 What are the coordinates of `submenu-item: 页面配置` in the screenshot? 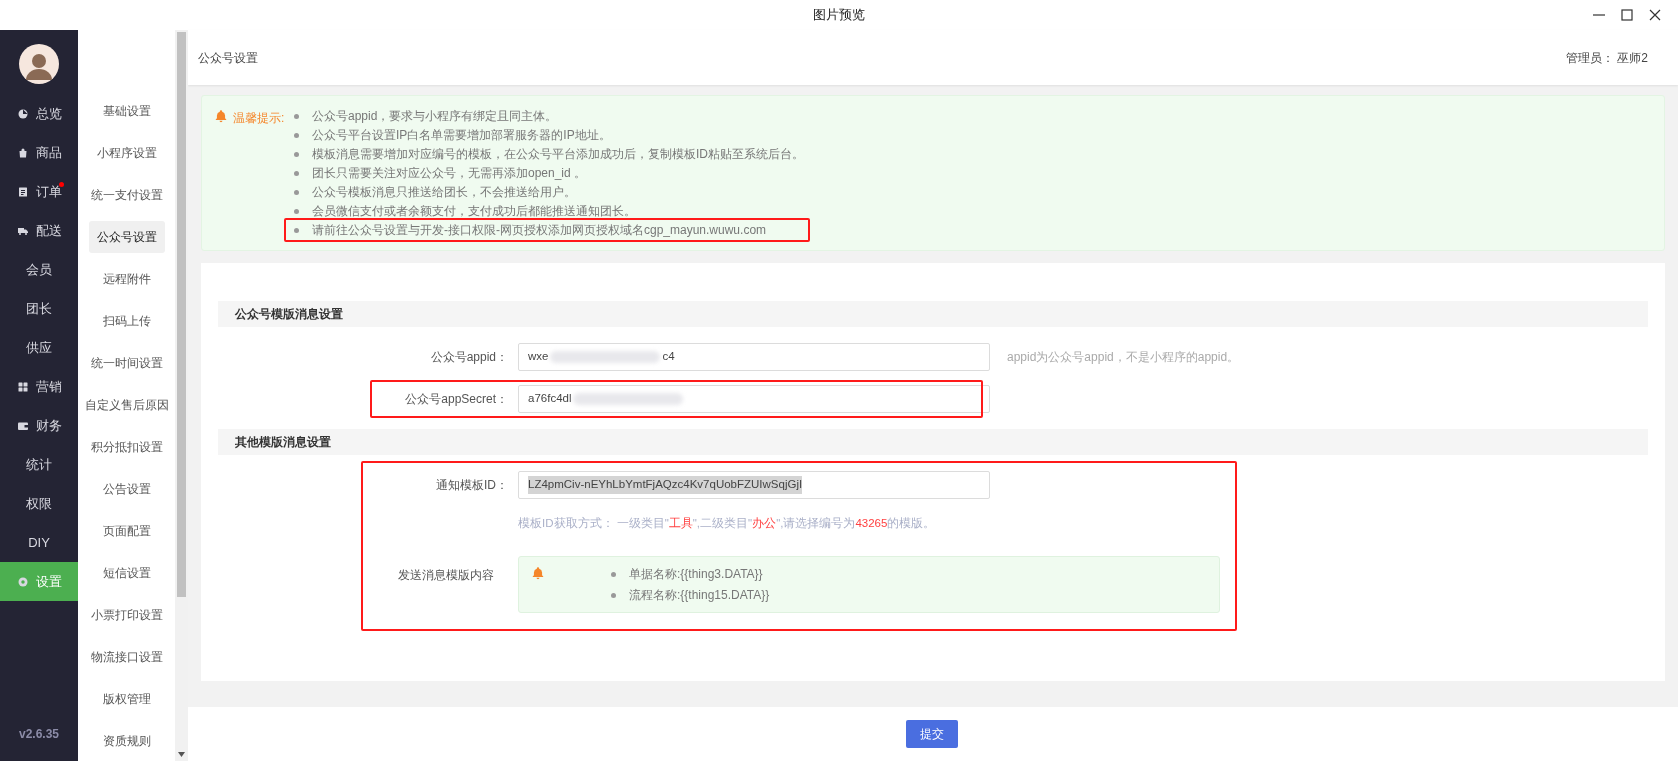 It's located at (126, 531).